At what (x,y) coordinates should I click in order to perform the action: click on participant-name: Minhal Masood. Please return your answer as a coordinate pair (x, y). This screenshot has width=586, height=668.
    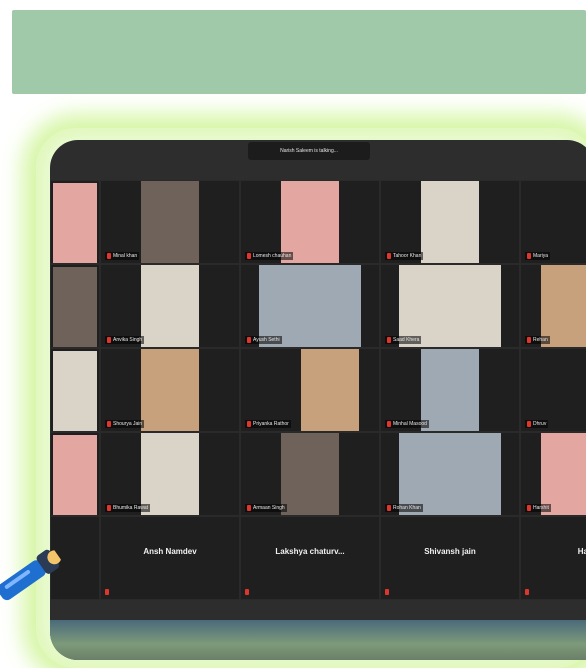
    Looking at the image, I should click on (410, 424).